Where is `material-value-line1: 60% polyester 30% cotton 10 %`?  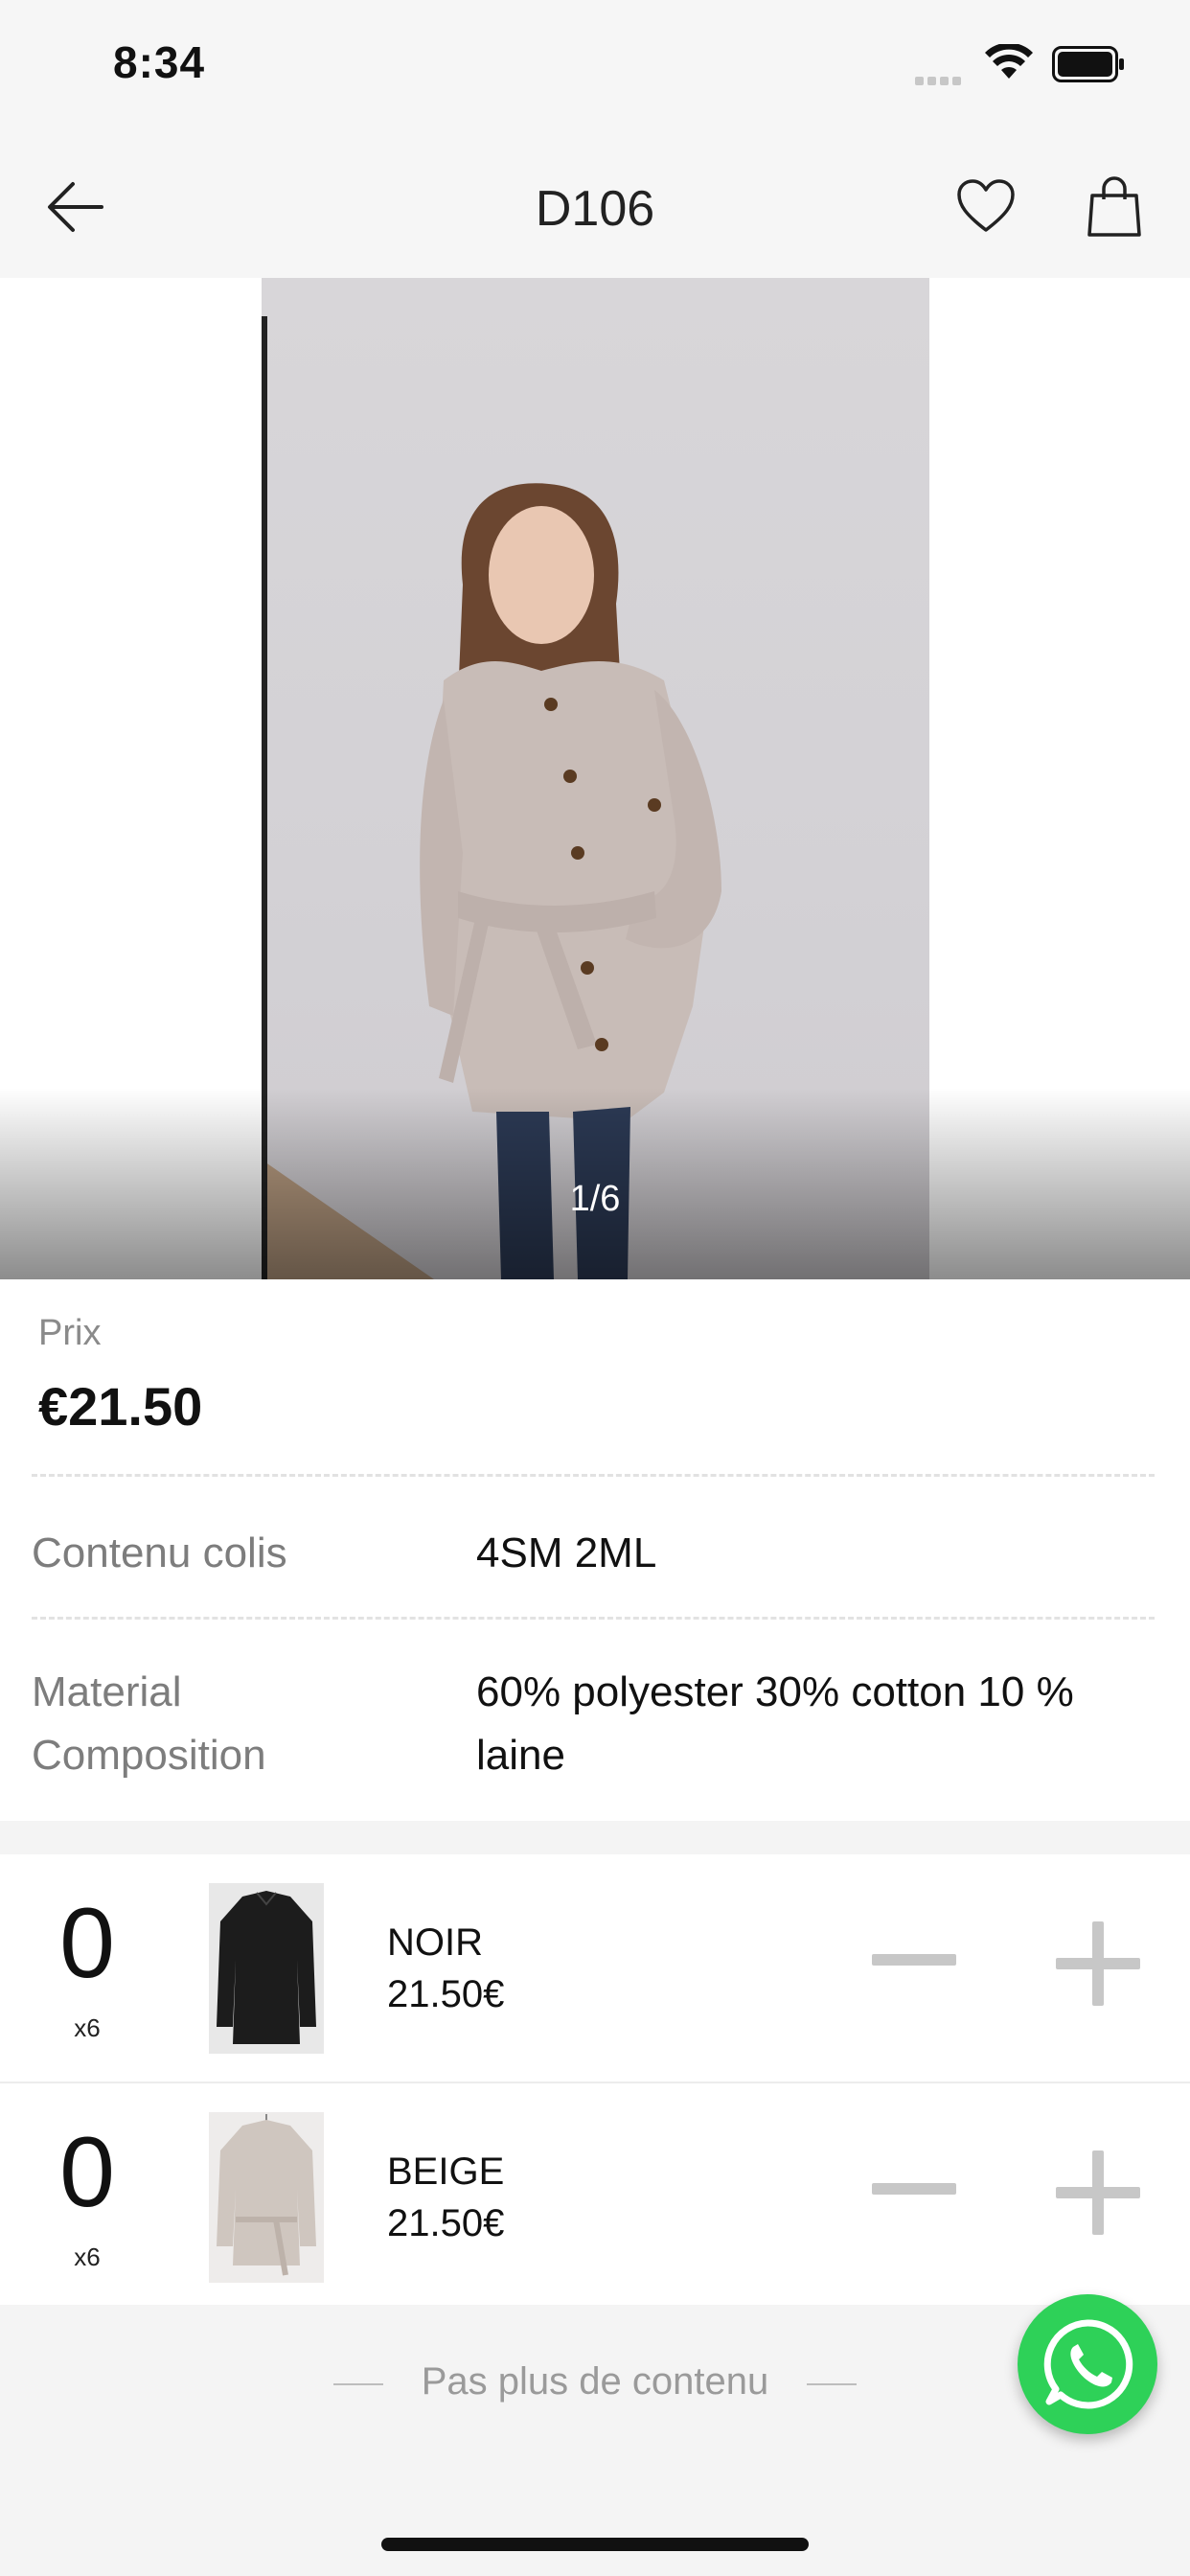
material-value-line1: 60% polyester 30% cotton 10 % is located at coordinates (775, 1691).